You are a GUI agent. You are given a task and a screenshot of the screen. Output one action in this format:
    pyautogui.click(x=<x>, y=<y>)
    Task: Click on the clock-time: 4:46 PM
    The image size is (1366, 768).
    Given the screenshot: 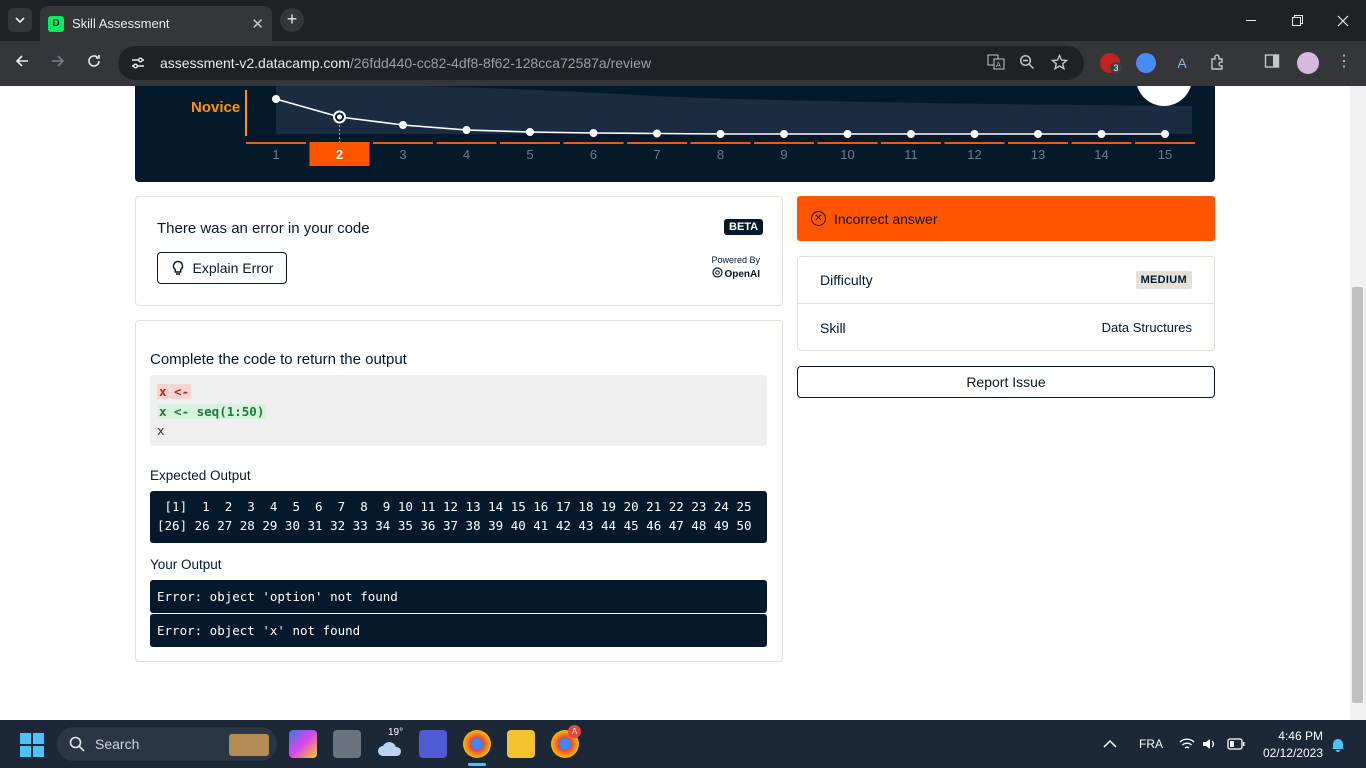 What is the action you would take?
    pyautogui.click(x=1300, y=735)
    